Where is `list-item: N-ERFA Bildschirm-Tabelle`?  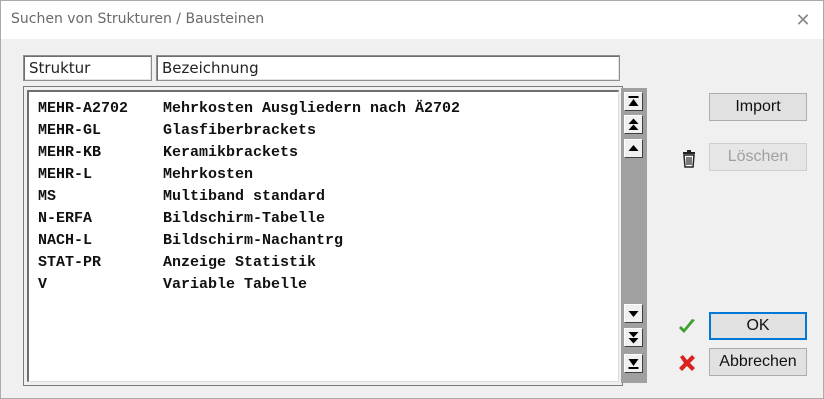 list-item: N-ERFA Bildschirm-Tabelle is located at coordinates (181, 220).